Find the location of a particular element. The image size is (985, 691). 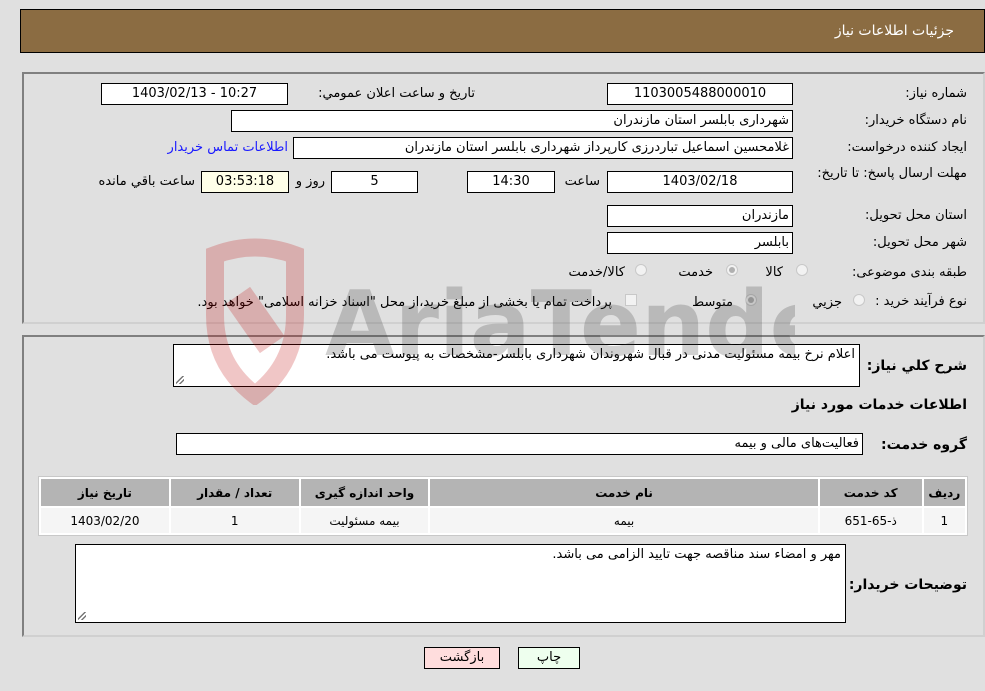

col-header-need-date: تاریخ نیاز is located at coordinates (105, 492).